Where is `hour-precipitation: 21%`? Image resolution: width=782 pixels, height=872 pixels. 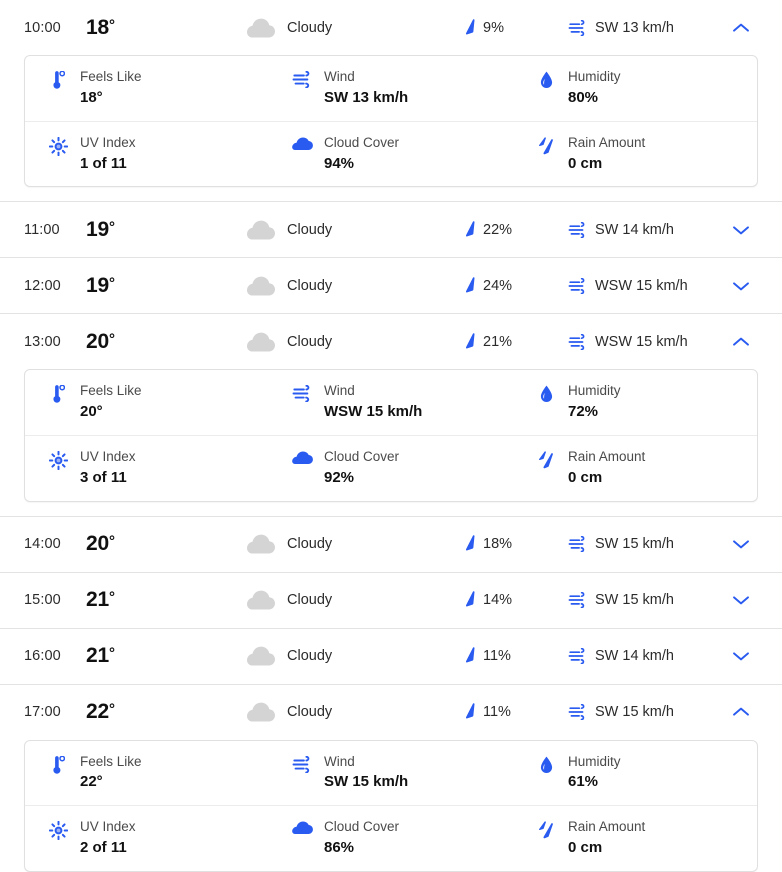 hour-precipitation: 21% is located at coordinates (516, 341).